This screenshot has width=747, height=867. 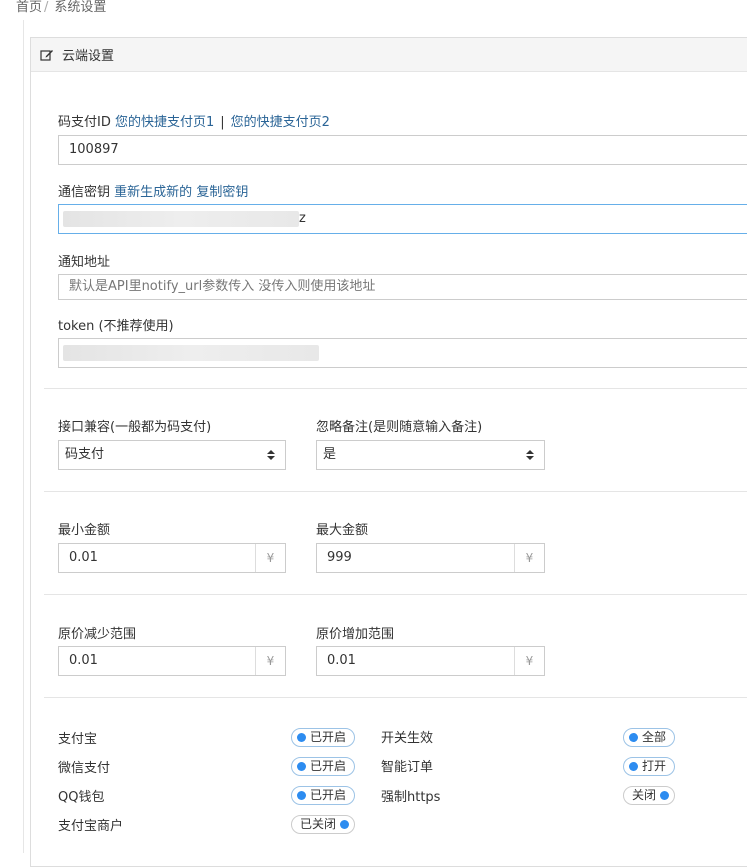 What do you see at coordinates (23, 436) in the screenshot?
I see `left-divider` at bounding box center [23, 436].